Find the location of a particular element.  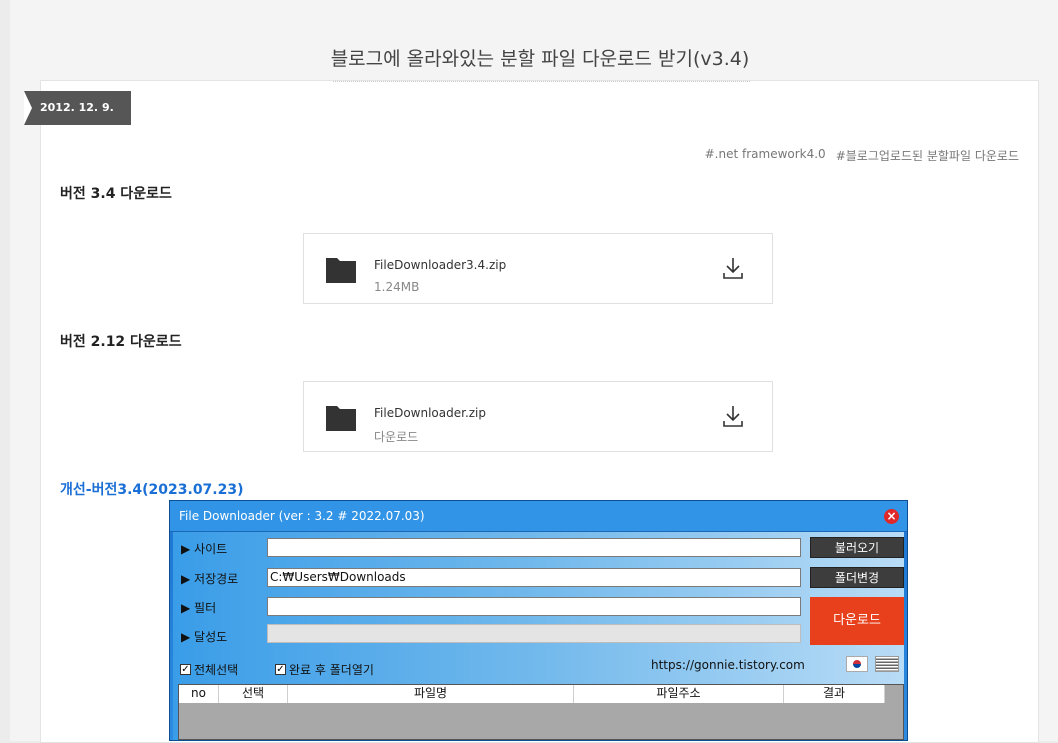

column-header-fileurl: 파일주소 is located at coordinates (679, 694).